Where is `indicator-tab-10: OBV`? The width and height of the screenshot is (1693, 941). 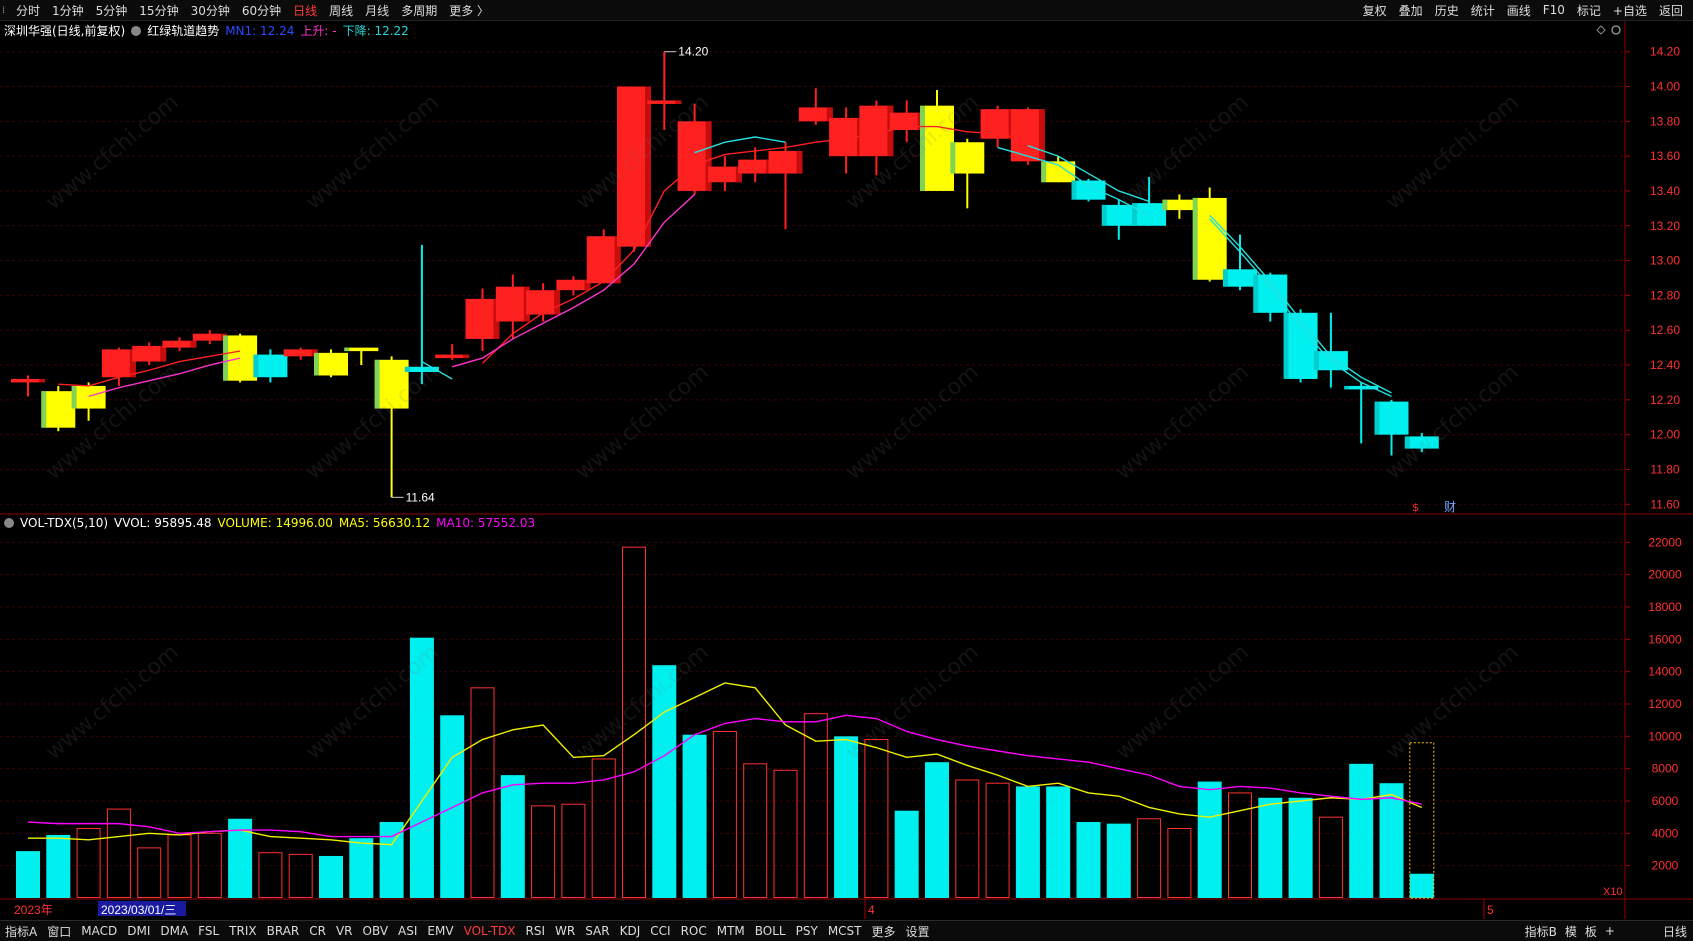 indicator-tab-10: OBV is located at coordinates (376, 931).